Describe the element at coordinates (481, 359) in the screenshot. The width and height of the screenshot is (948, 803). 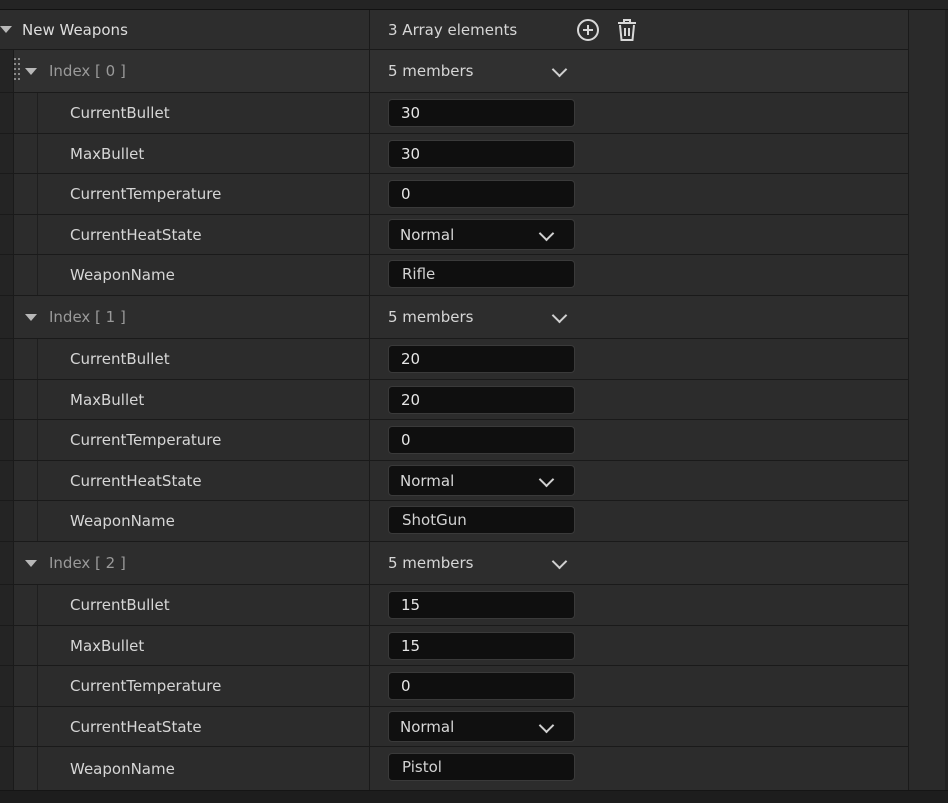
I see `current-bullet-input: 20` at that location.